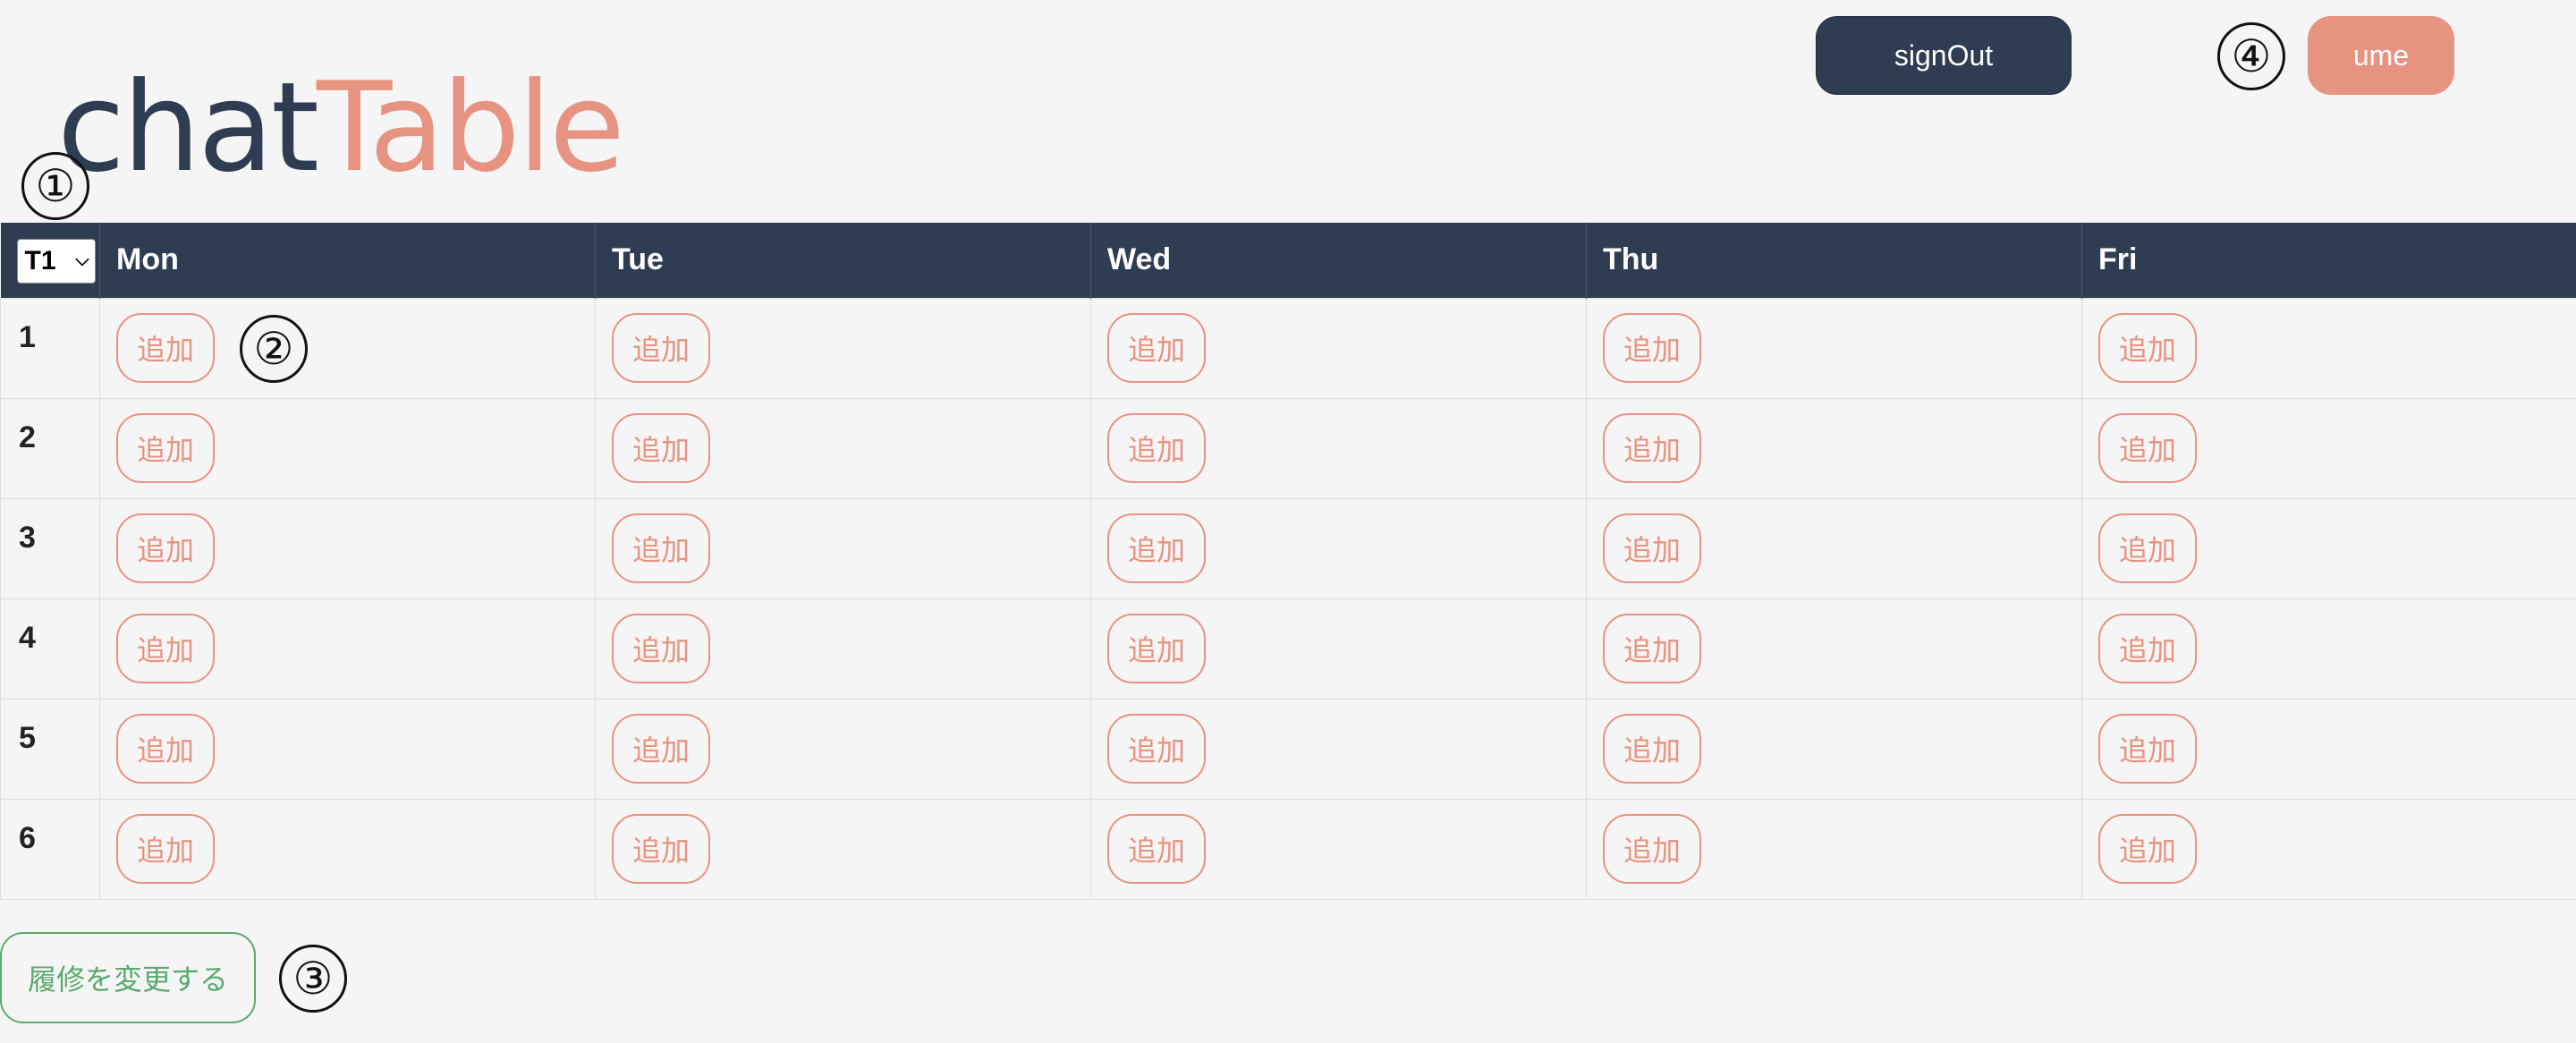  I want to click on app-logo: chatTable, so click(341, 128).